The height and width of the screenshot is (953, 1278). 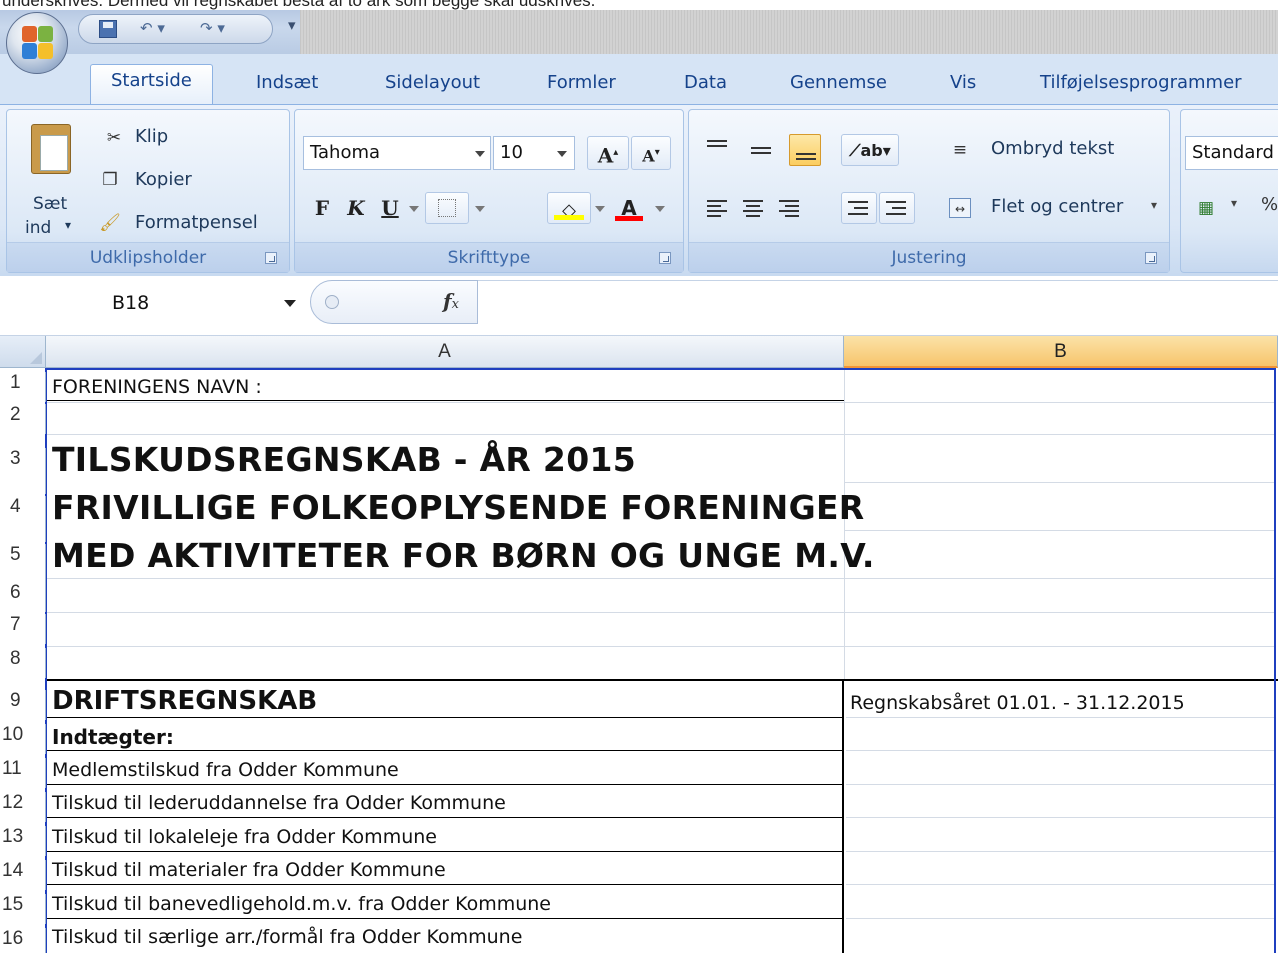 What do you see at coordinates (960, 150) in the screenshot?
I see `wrap-text-icon: ≡` at bounding box center [960, 150].